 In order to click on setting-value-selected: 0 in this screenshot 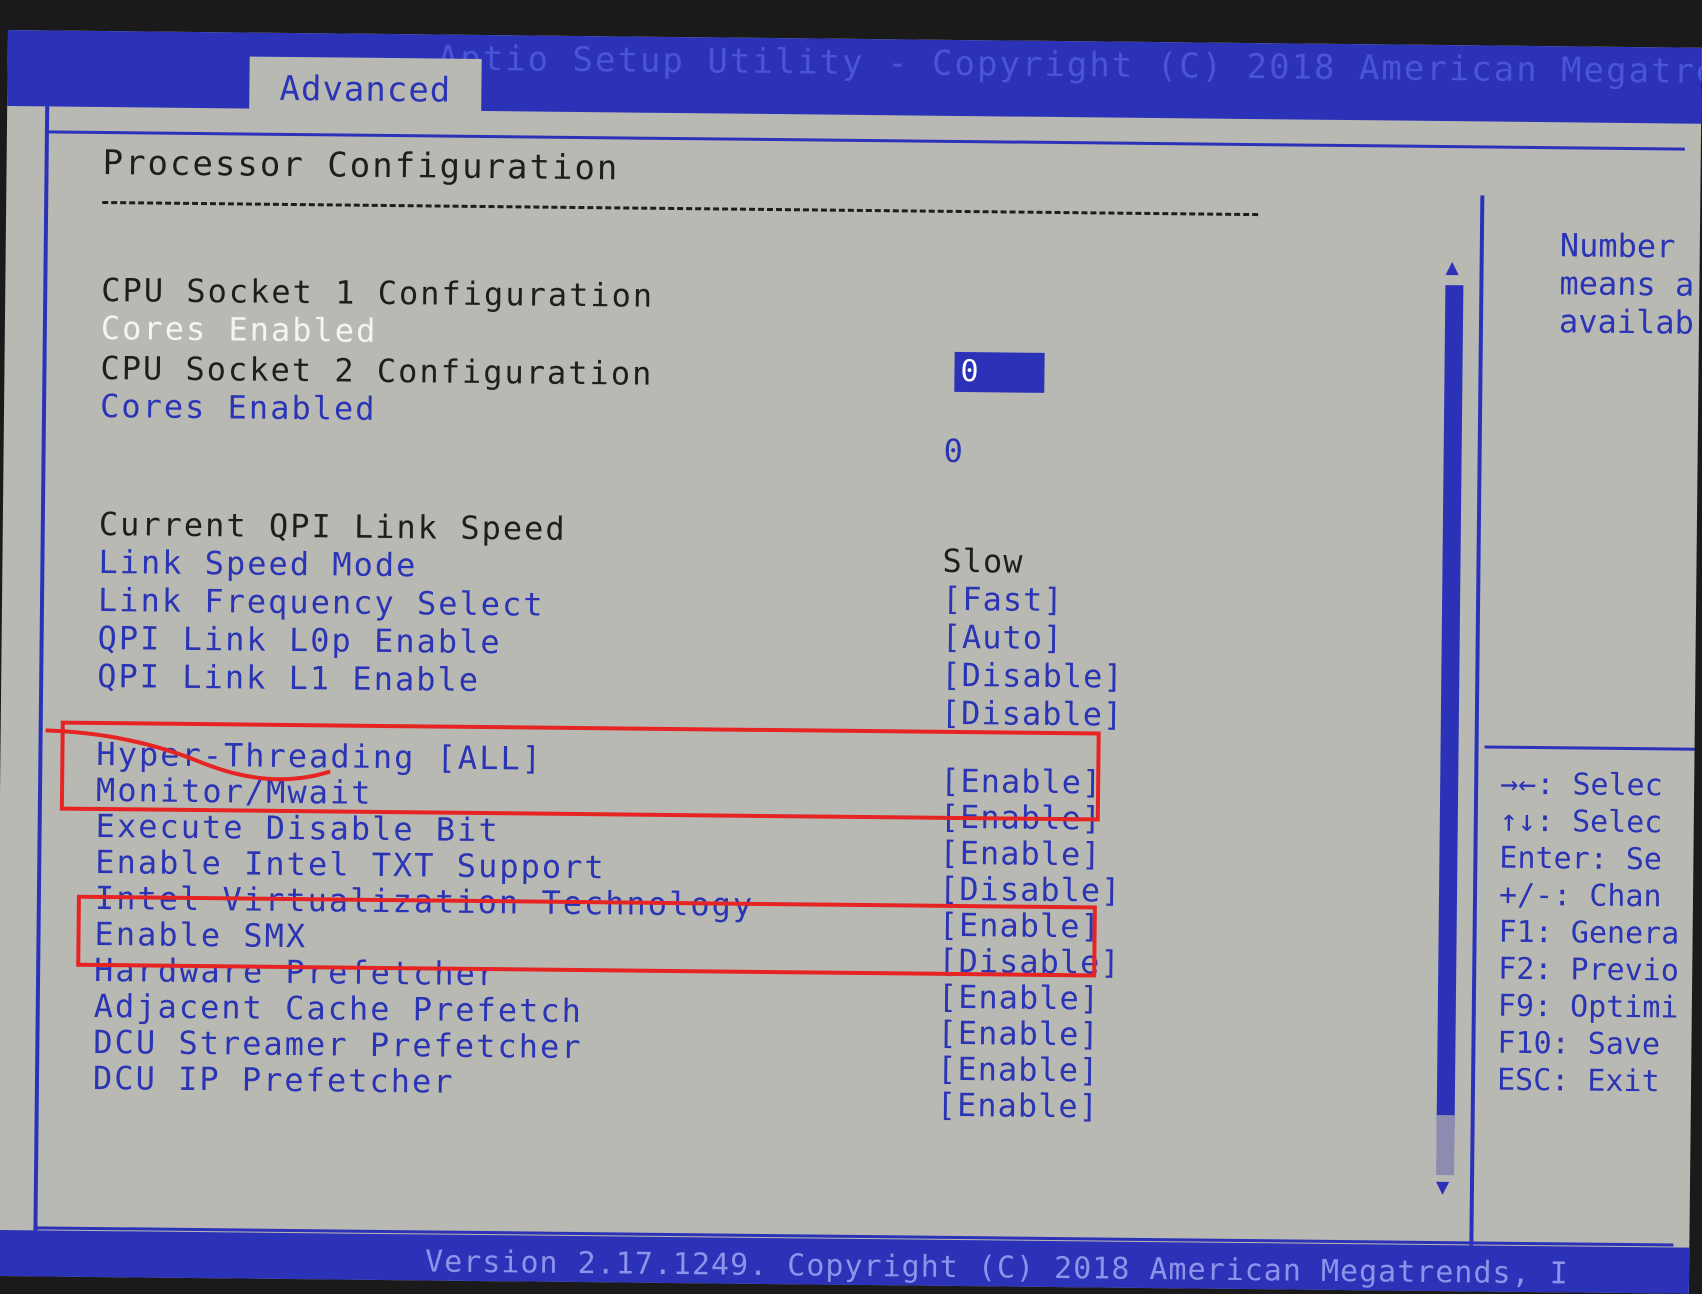, I will do `click(999, 372)`.